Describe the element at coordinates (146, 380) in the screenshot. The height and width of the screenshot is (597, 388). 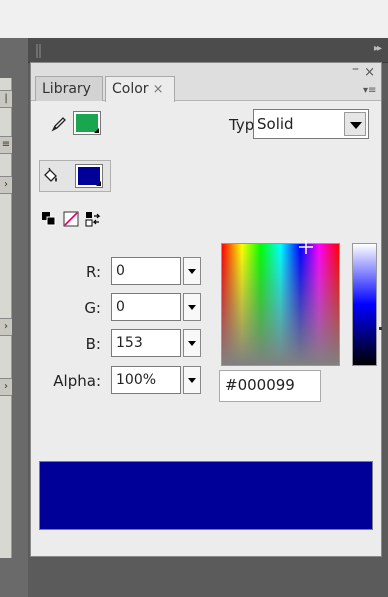
I see `alpha-input: 100%` at that location.